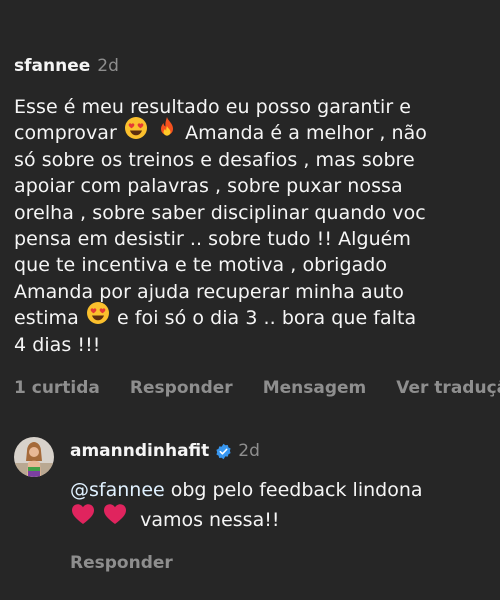 This screenshot has height=600, width=500. Describe the element at coordinates (117, 490) in the screenshot. I see `mention-link: @sfannee` at that location.